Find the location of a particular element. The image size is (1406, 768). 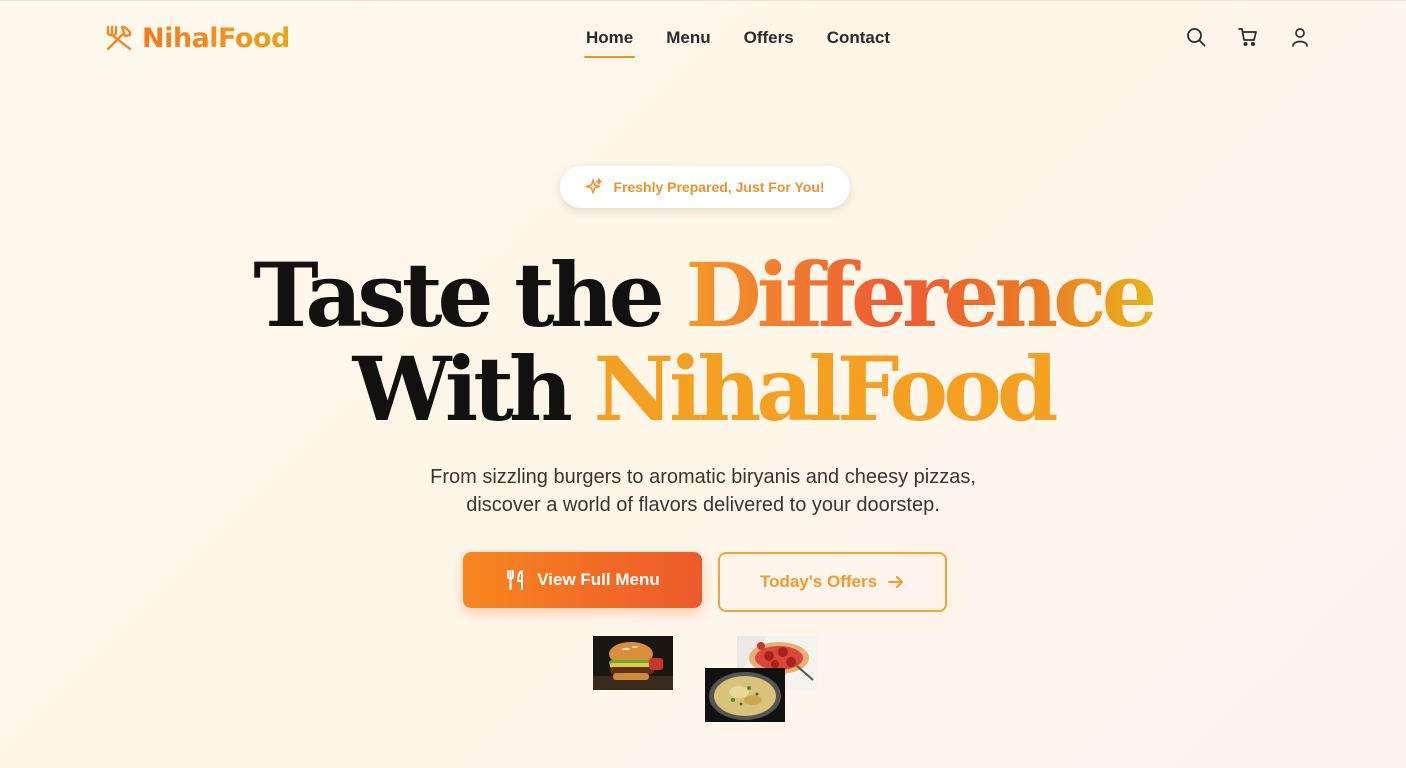

header-actions is located at coordinates (1248, 37).